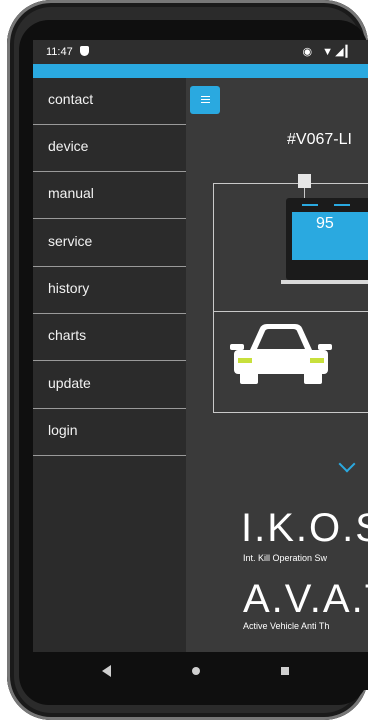  What do you see at coordinates (109, 148) in the screenshot?
I see `drawer-item-device: device` at bounding box center [109, 148].